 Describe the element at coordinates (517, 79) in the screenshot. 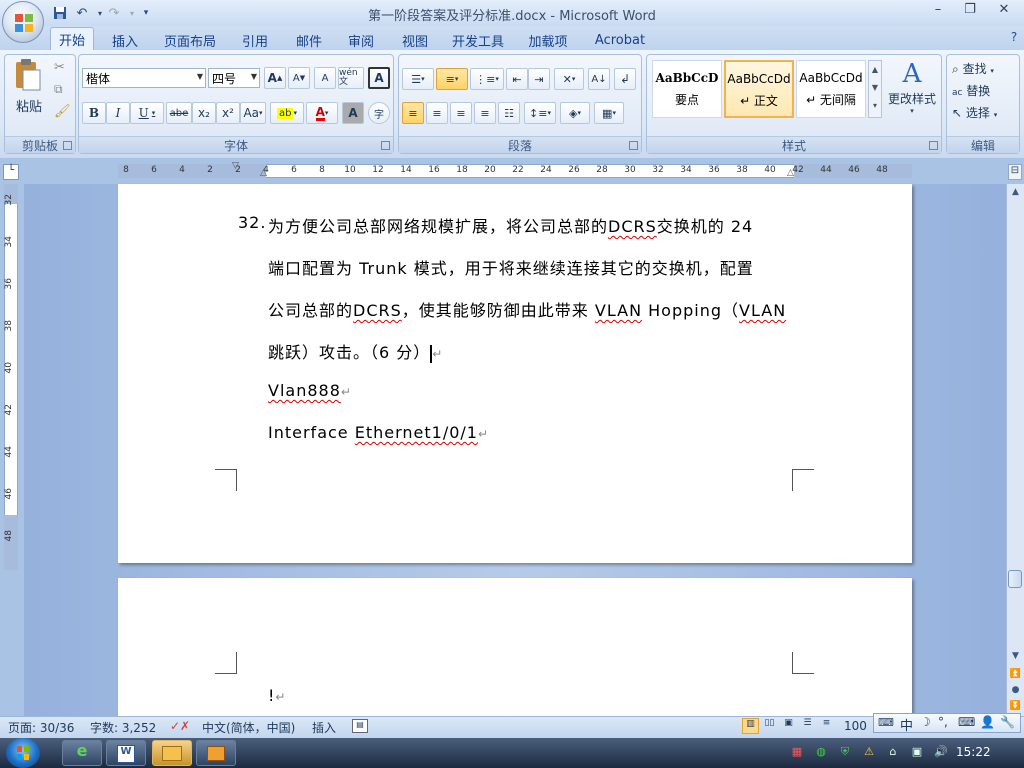

I see `decrease-indent-button: ⇤` at that location.